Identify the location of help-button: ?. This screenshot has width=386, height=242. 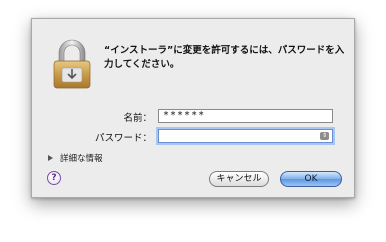
(54, 178).